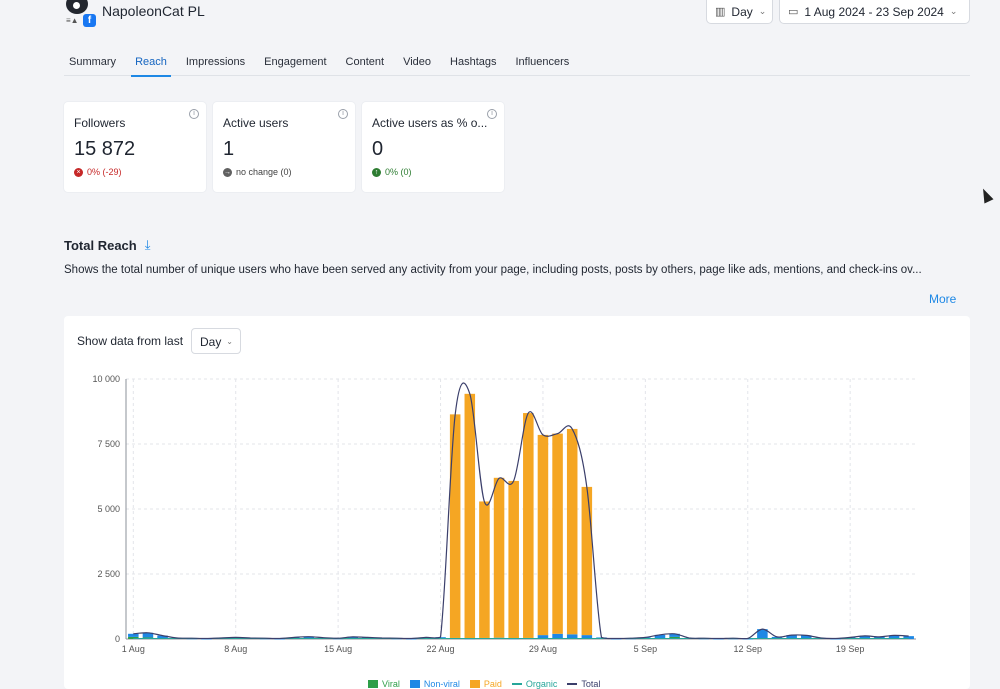 Image resolution: width=1000 pixels, height=689 pixels. I want to click on legend-label: Organic, so click(541, 684).